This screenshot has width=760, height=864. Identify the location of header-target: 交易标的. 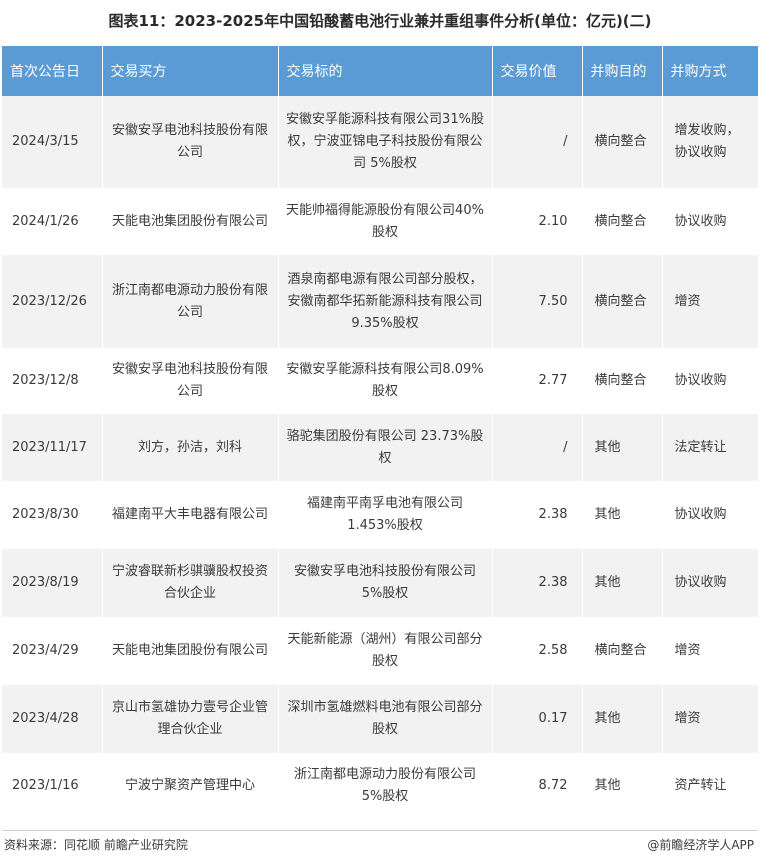
(385, 71).